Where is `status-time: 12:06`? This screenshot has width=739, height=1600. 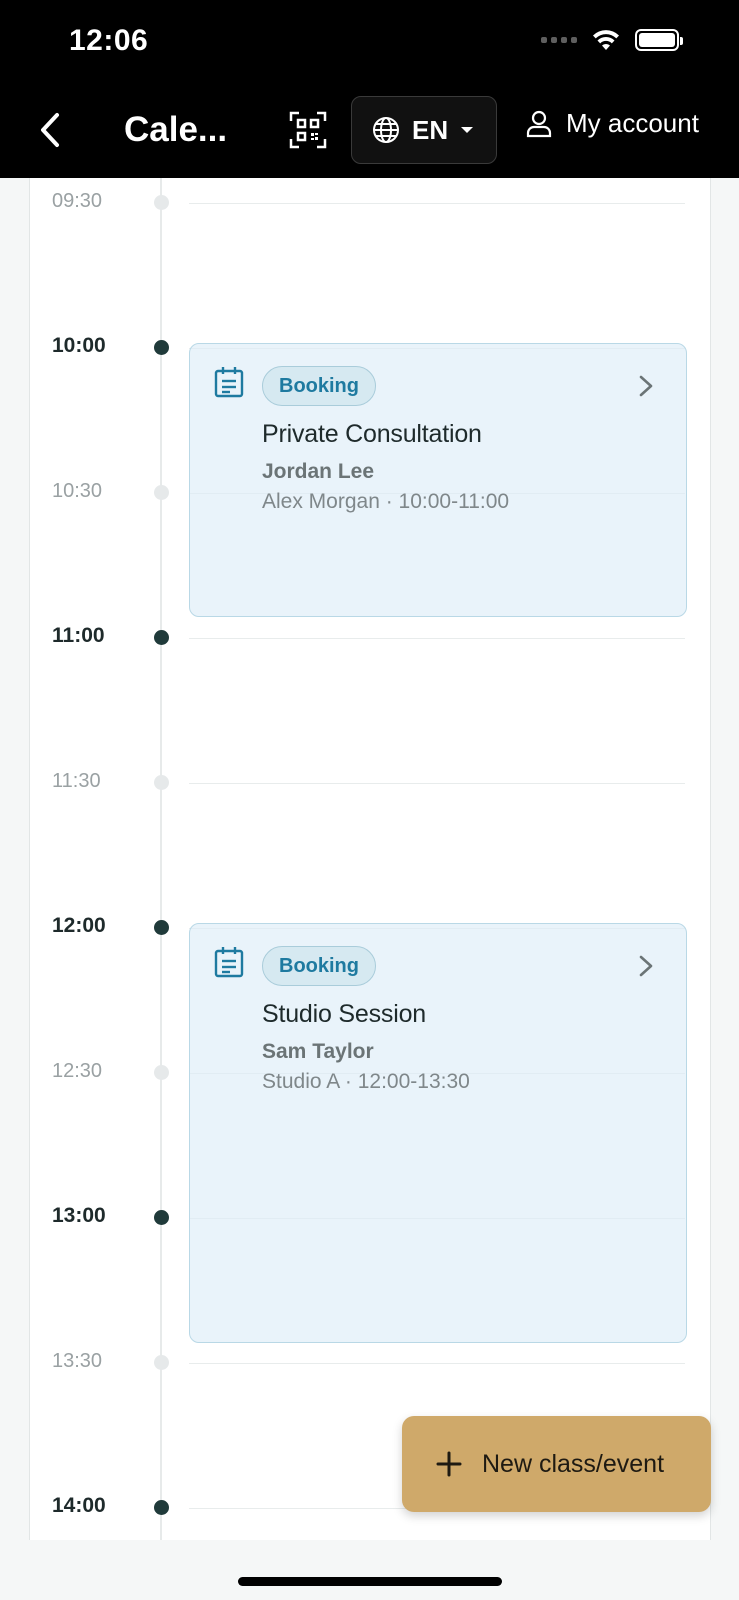 status-time: 12:06 is located at coordinates (109, 40).